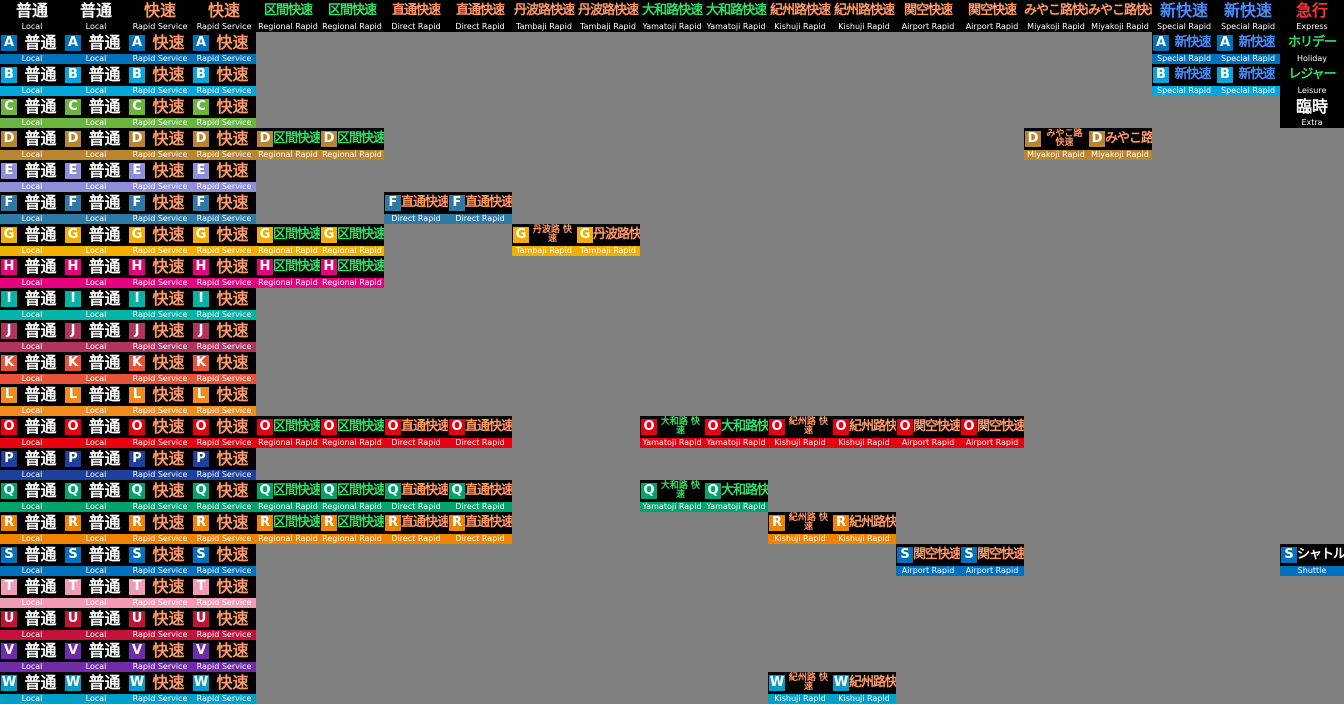 This screenshot has width=1344, height=704. What do you see at coordinates (416, 219) in the screenshot?
I see `service-subtitle: Direct Rapid` at bounding box center [416, 219].